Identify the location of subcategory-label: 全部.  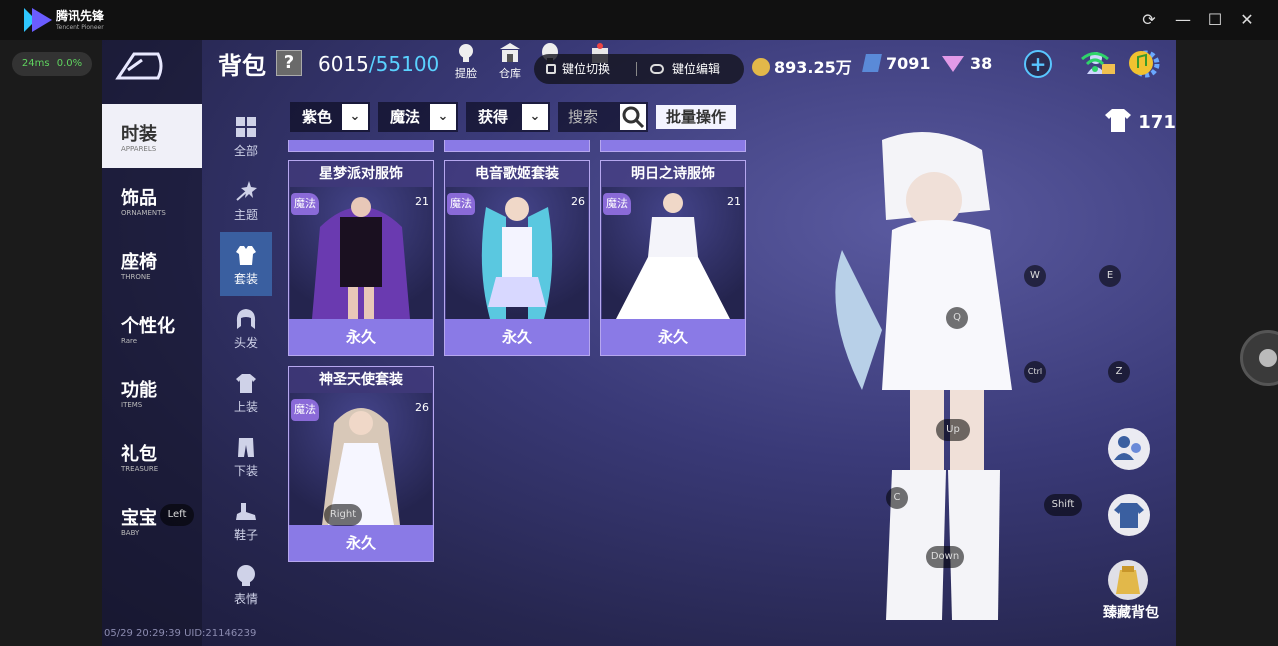
(245, 151).